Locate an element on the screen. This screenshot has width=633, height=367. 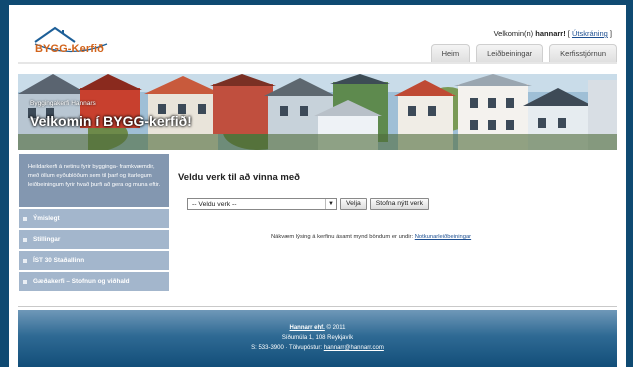
welcome-line: Velkomin(n) hannarr! [ Útskráning ] is located at coordinates (552, 33).